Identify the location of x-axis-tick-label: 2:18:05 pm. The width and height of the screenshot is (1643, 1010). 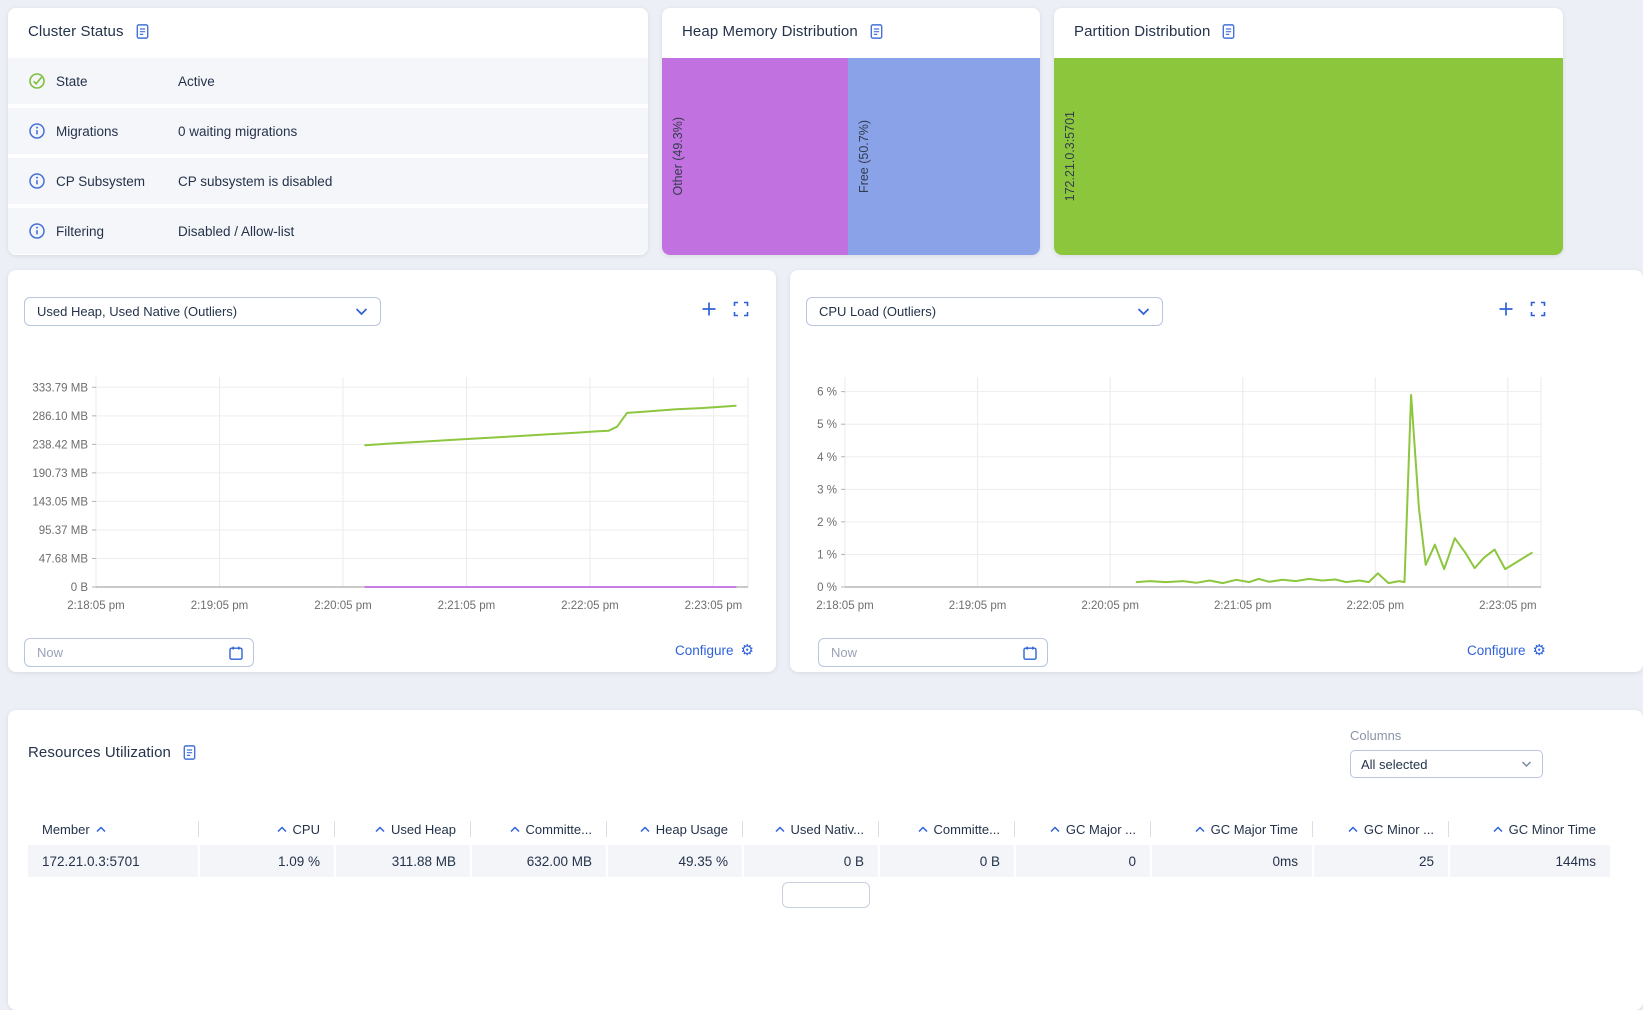
(845, 606).